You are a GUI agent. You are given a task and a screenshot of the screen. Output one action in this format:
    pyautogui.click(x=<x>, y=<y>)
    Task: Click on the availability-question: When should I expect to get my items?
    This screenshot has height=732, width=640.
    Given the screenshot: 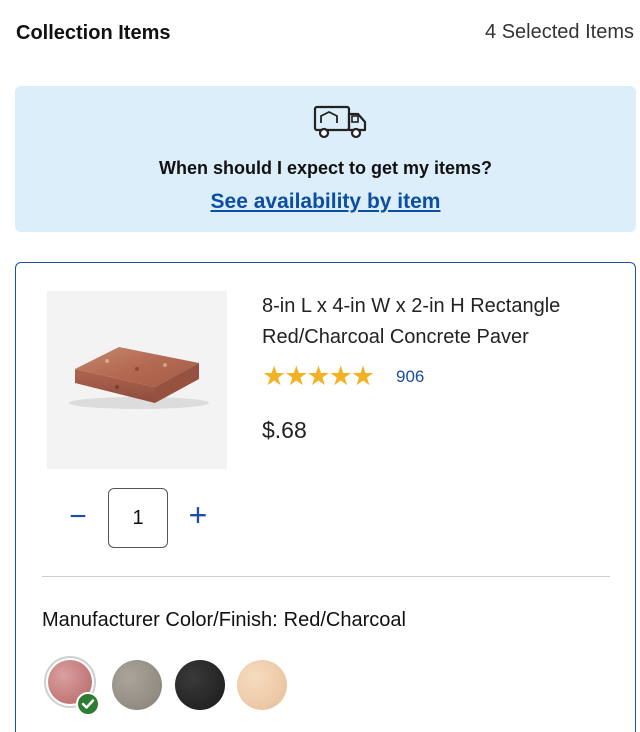 What is the action you would take?
    pyautogui.click(x=325, y=168)
    